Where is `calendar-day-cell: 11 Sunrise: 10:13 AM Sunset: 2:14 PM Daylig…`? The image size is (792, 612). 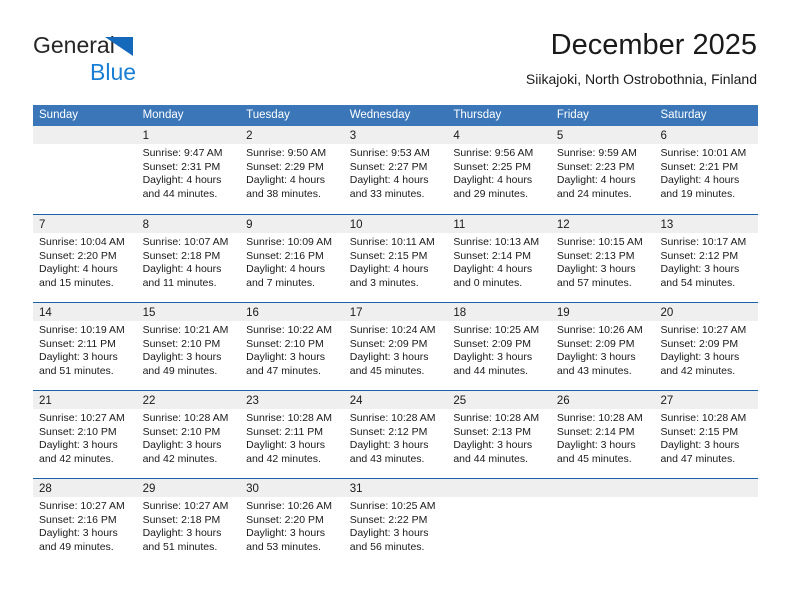
calendar-day-cell: 11 Sunrise: 10:13 AM Sunset: 2:14 PM Daylig… is located at coordinates (499, 258).